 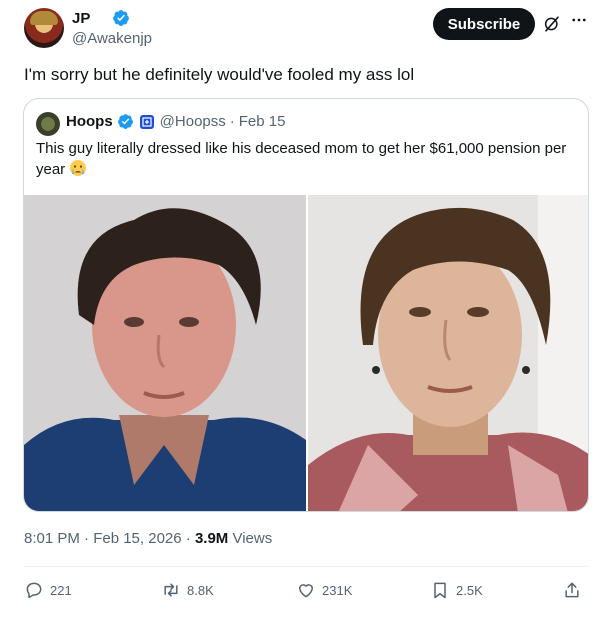 What do you see at coordinates (48, 124) in the screenshot?
I see `quoted-author-avatar` at bounding box center [48, 124].